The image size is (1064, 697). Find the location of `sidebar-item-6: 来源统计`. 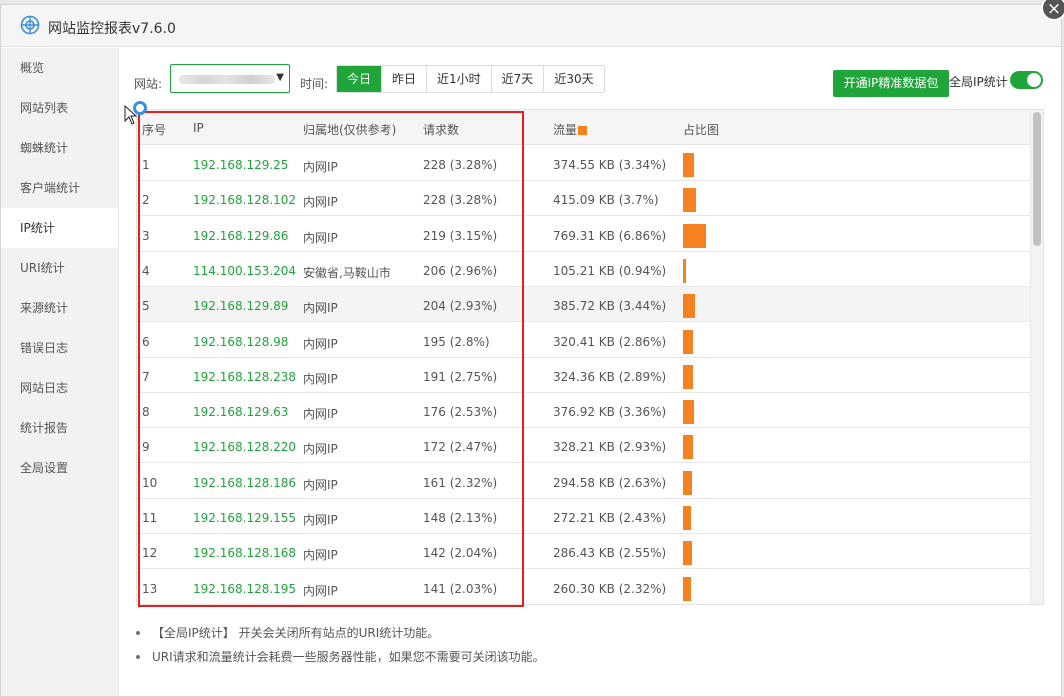

sidebar-item-6: 来源统计 is located at coordinates (59, 308).